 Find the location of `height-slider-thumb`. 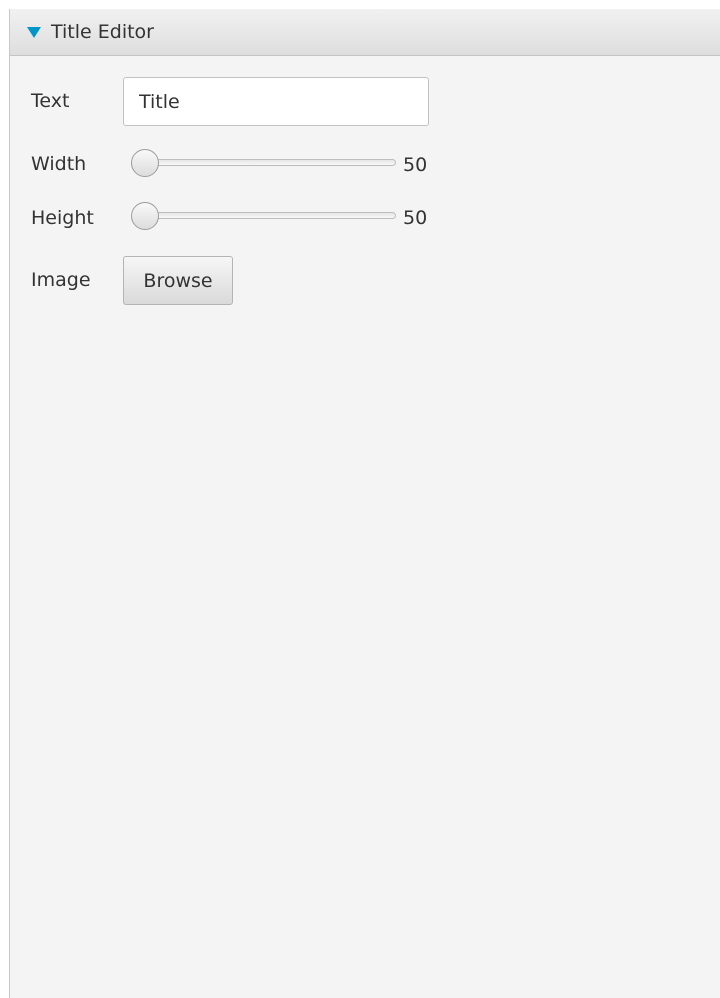

height-slider-thumb is located at coordinates (145, 216).